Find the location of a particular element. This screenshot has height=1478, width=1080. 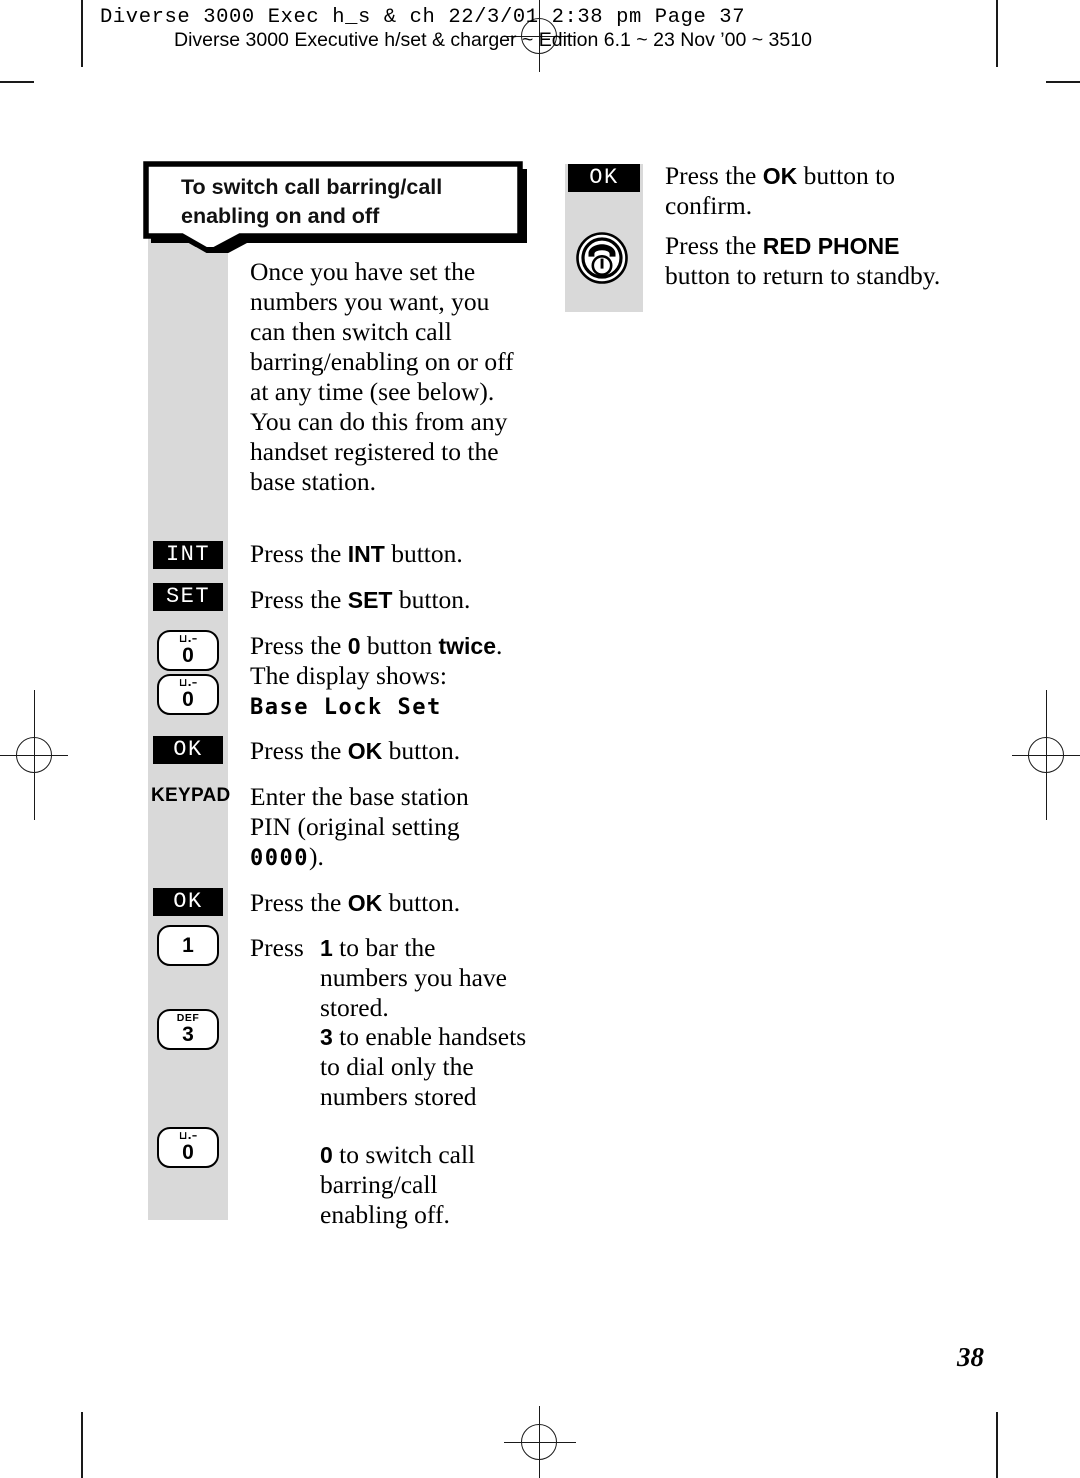

step-zero-text-b: 0 is located at coordinates (354, 646).